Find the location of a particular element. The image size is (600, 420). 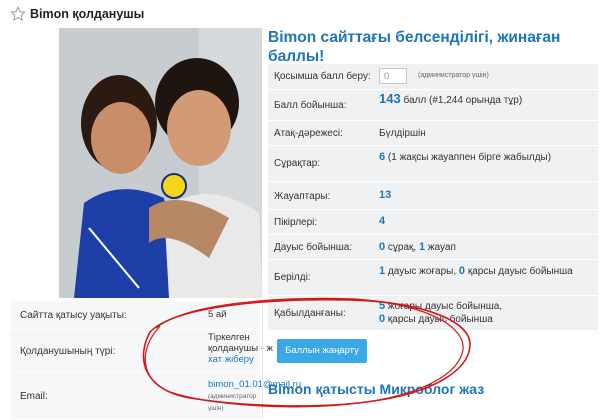

comments-number: 4 is located at coordinates (382, 221).